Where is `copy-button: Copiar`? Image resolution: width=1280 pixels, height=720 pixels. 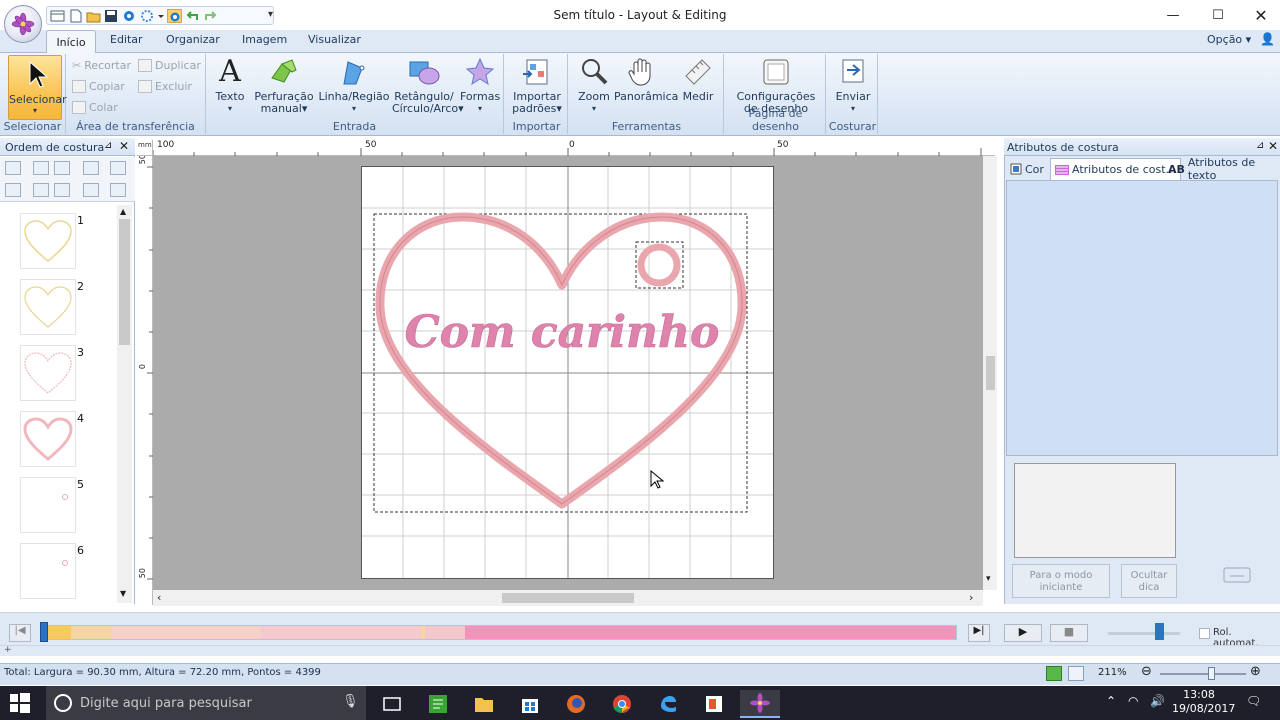 copy-button: Copiar is located at coordinates (98, 86).